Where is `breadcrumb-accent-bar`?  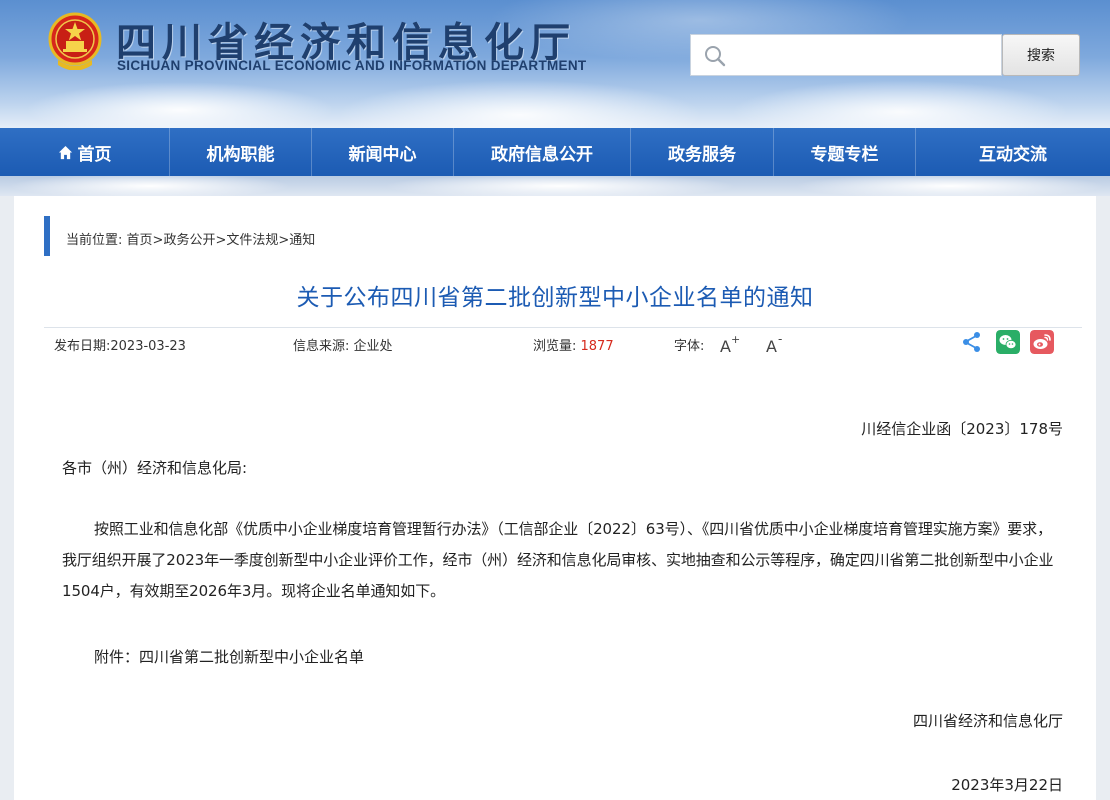
breadcrumb-accent-bar is located at coordinates (47, 236).